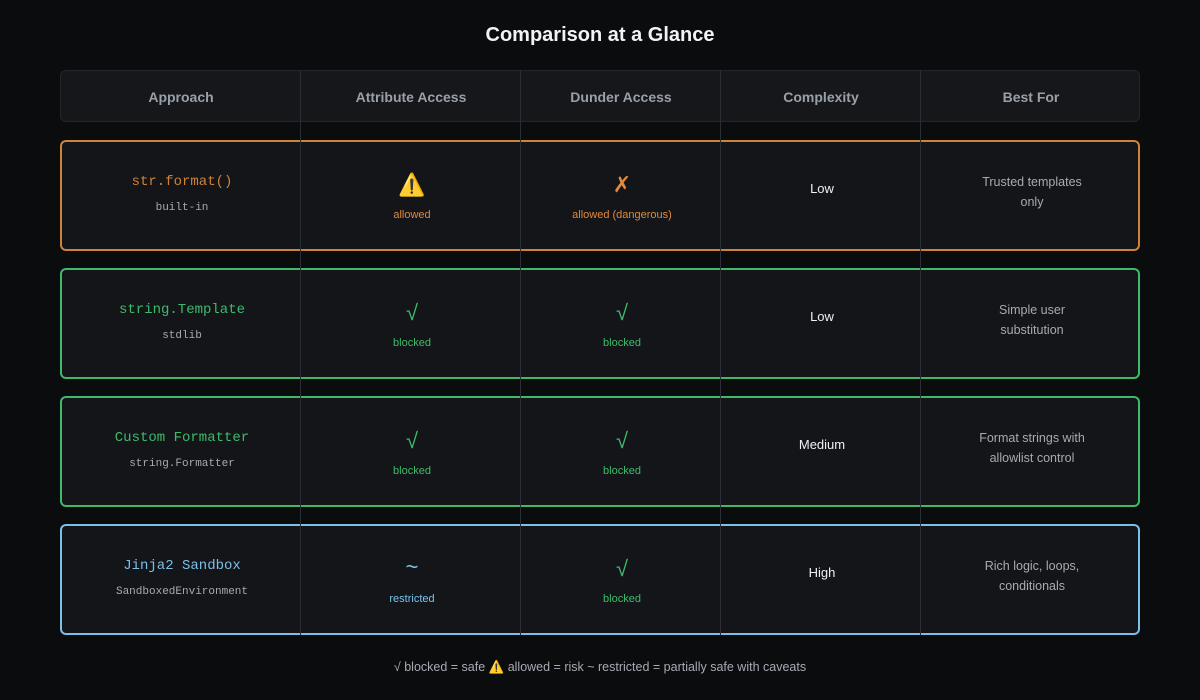  I want to click on best-for-line: Simple user, so click(1032, 310).